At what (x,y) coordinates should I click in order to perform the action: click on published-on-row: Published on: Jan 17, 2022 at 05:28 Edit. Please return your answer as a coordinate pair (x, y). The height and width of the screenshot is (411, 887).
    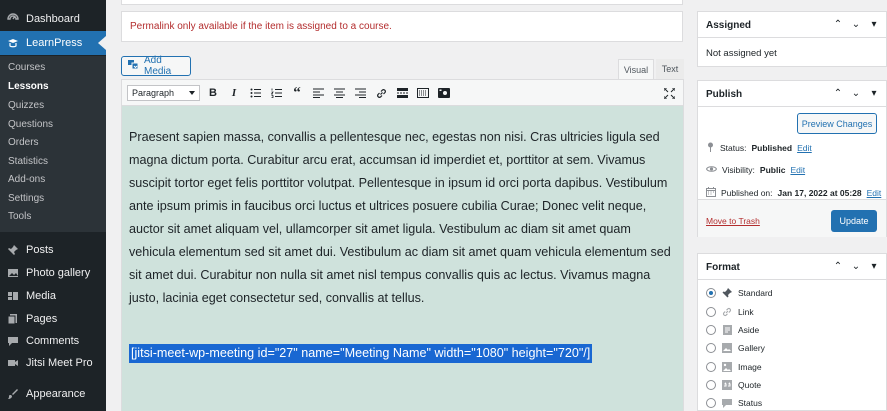
    Looking at the image, I should click on (793, 193).